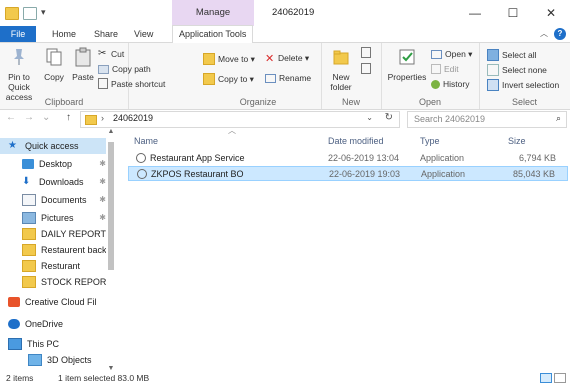  Describe the element at coordinates (445, 69) in the screenshot. I see `edit-button: Edit` at that location.